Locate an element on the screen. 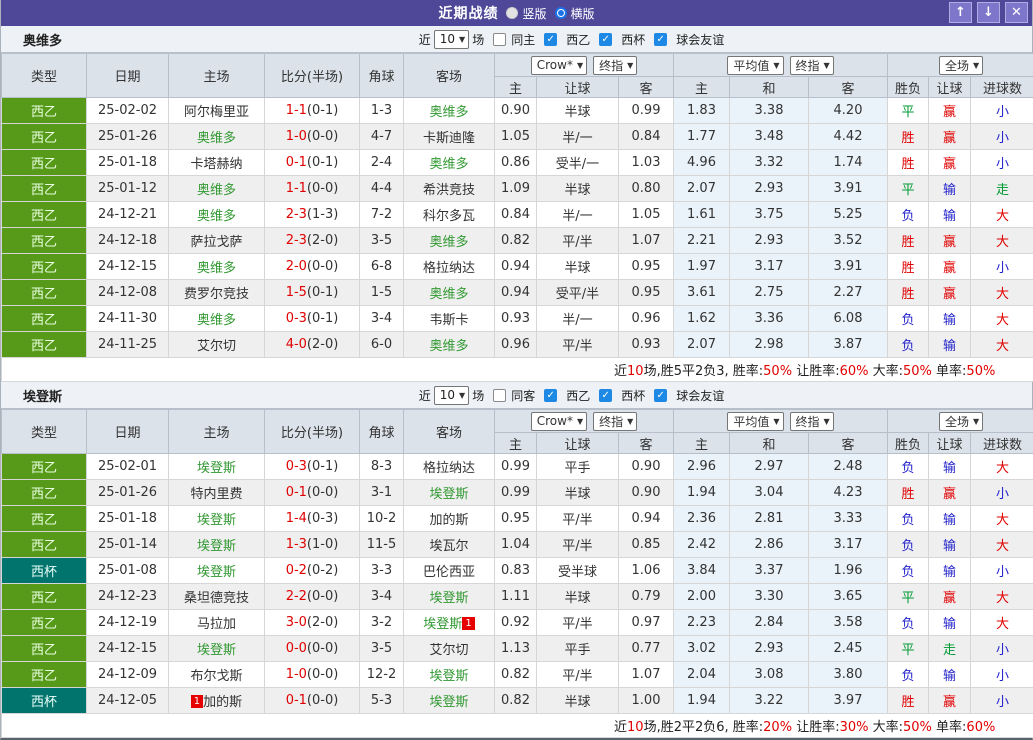 The image size is (1033, 740). home-team-cell: 布尔戈斯 is located at coordinates (217, 675).